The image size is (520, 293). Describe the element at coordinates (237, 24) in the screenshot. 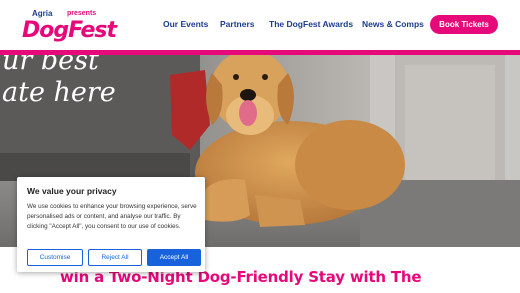

I see `nav-partners: Partners` at that location.